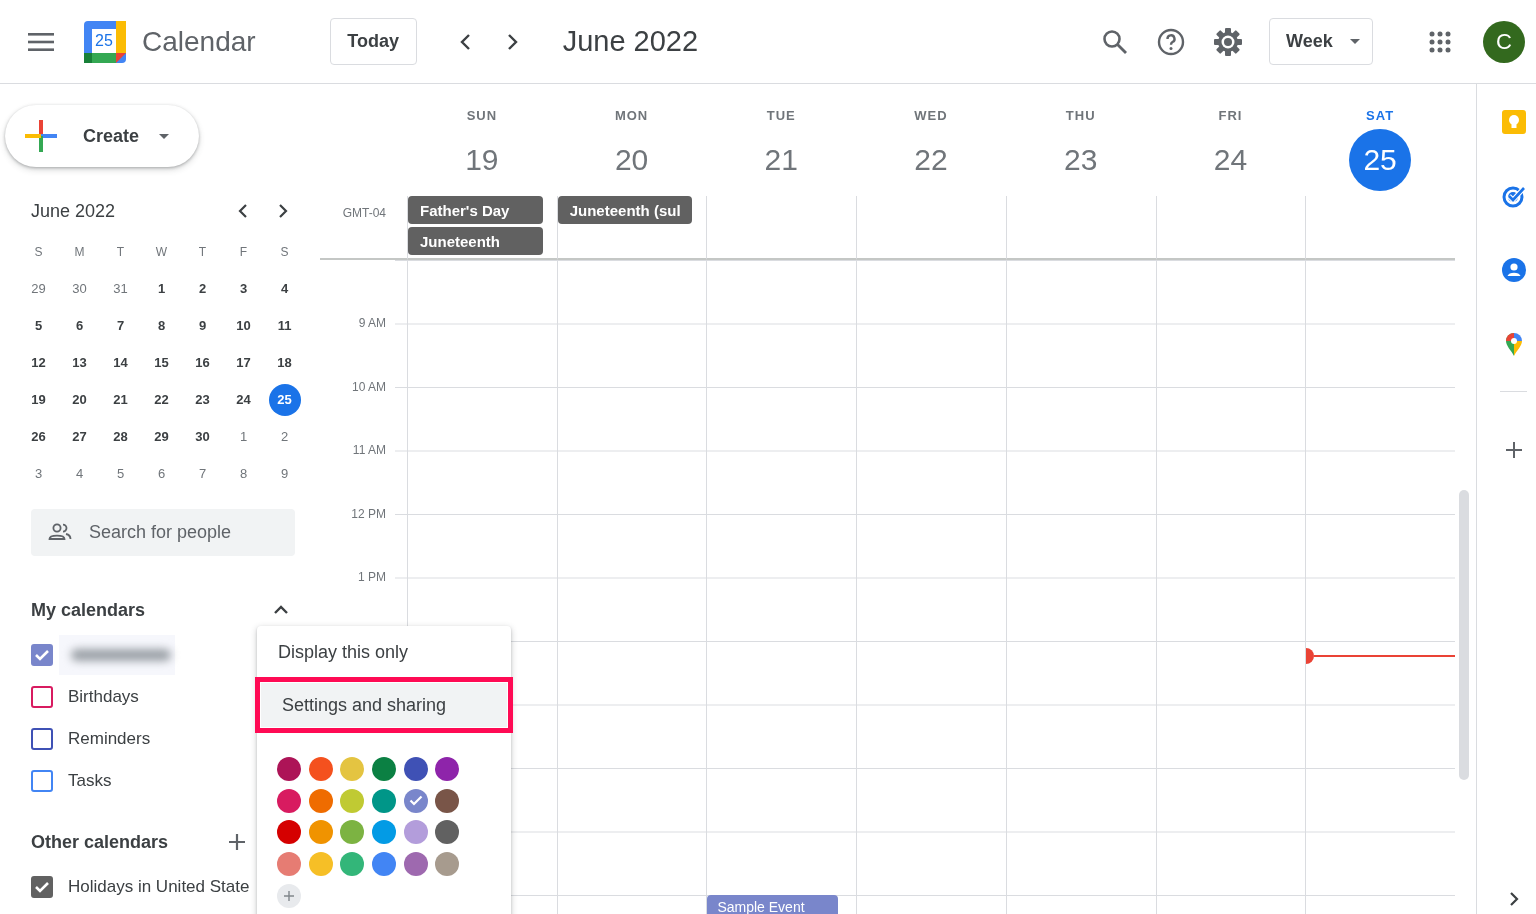 The image size is (1536, 914). What do you see at coordinates (475, 210) in the screenshot?
I see `all-day-event: Father's Day` at bounding box center [475, 210].